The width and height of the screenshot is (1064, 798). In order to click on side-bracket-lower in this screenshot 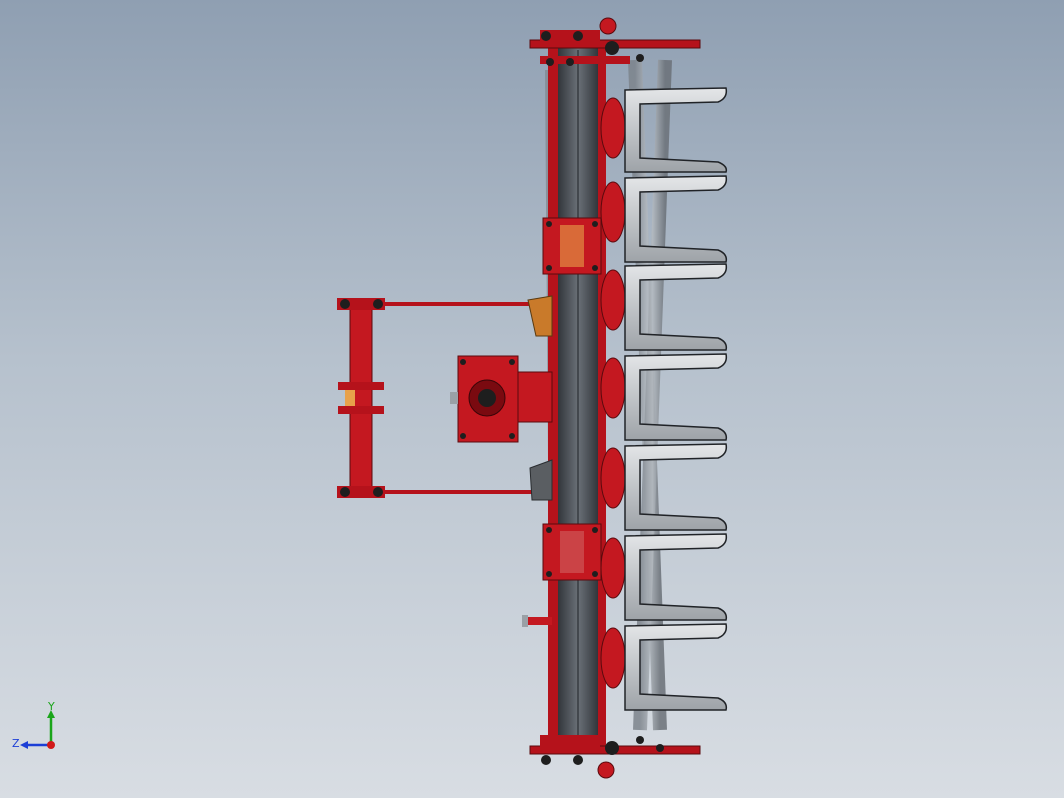, I will do `click(541, 480)`.